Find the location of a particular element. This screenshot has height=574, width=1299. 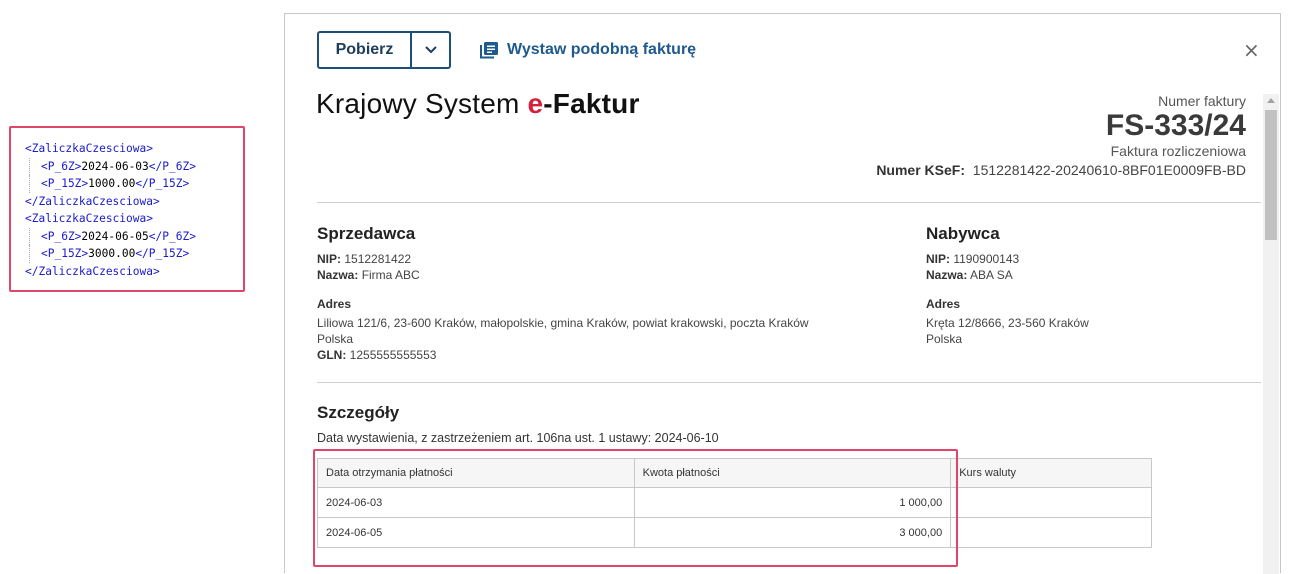

invoice-number-label: Numer faktury is located at coordinates (1202, 101).